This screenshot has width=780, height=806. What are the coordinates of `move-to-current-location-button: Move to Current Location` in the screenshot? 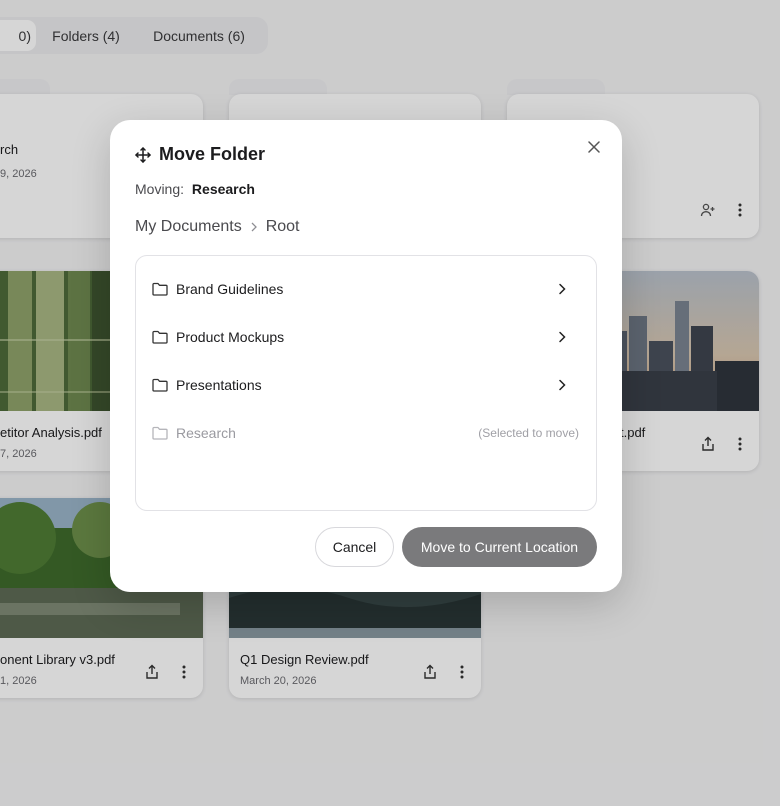 It's located at (499, 547).